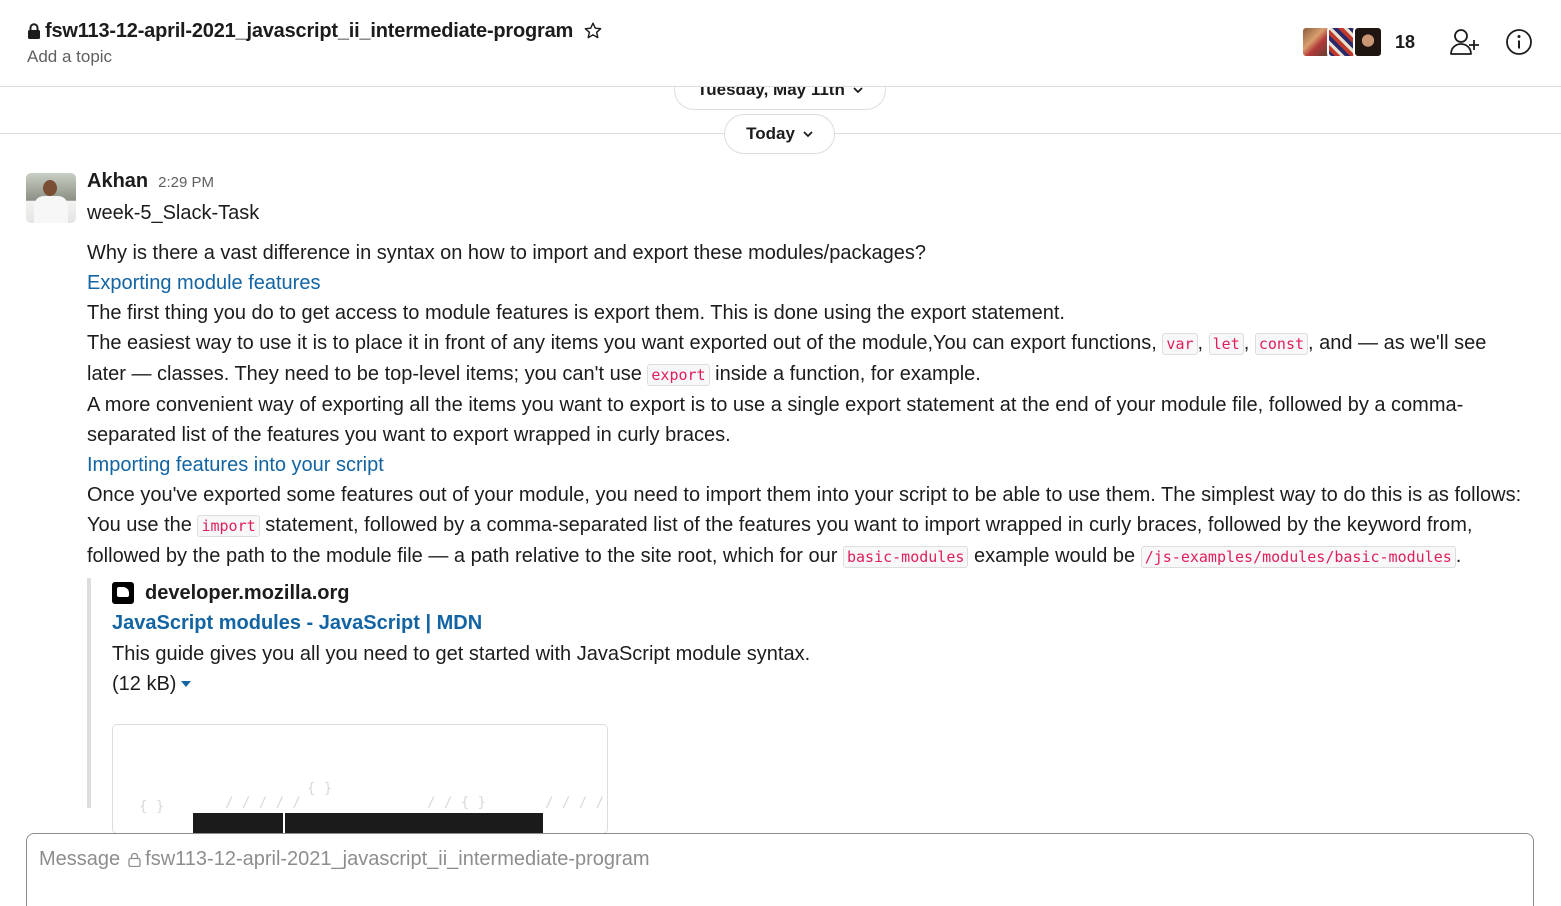 The image size is (1561, 906). Describe the element at coordinates (819, 684) in the screenshot. I see `unfurl-size-toggle: (12 kB)` at that location.